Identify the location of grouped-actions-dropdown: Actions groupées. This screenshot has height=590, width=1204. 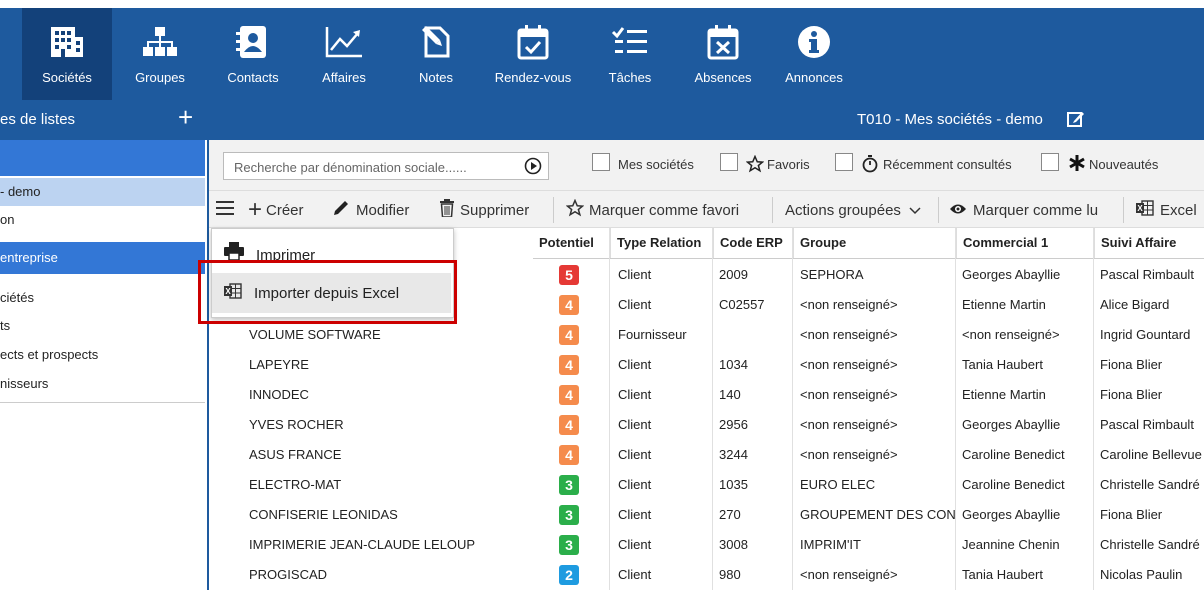
(853, 210).